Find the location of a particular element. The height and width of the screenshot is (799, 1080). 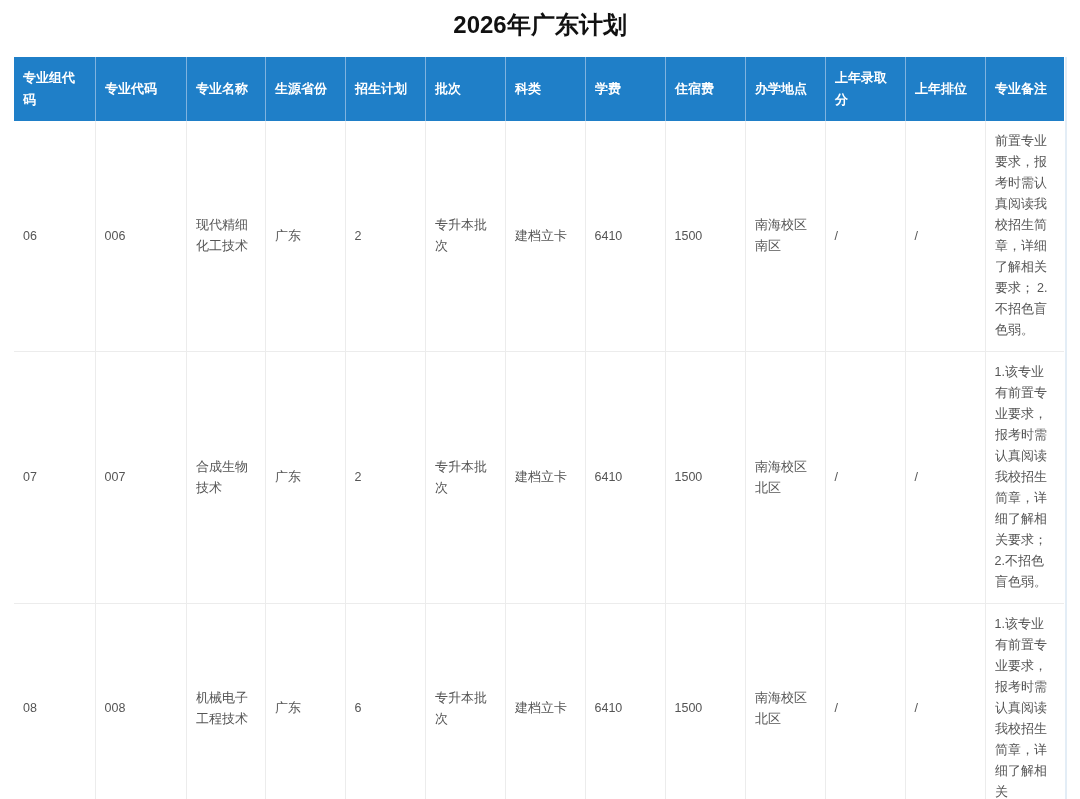

table-cell: 07 is located at coordinates (54, 477).